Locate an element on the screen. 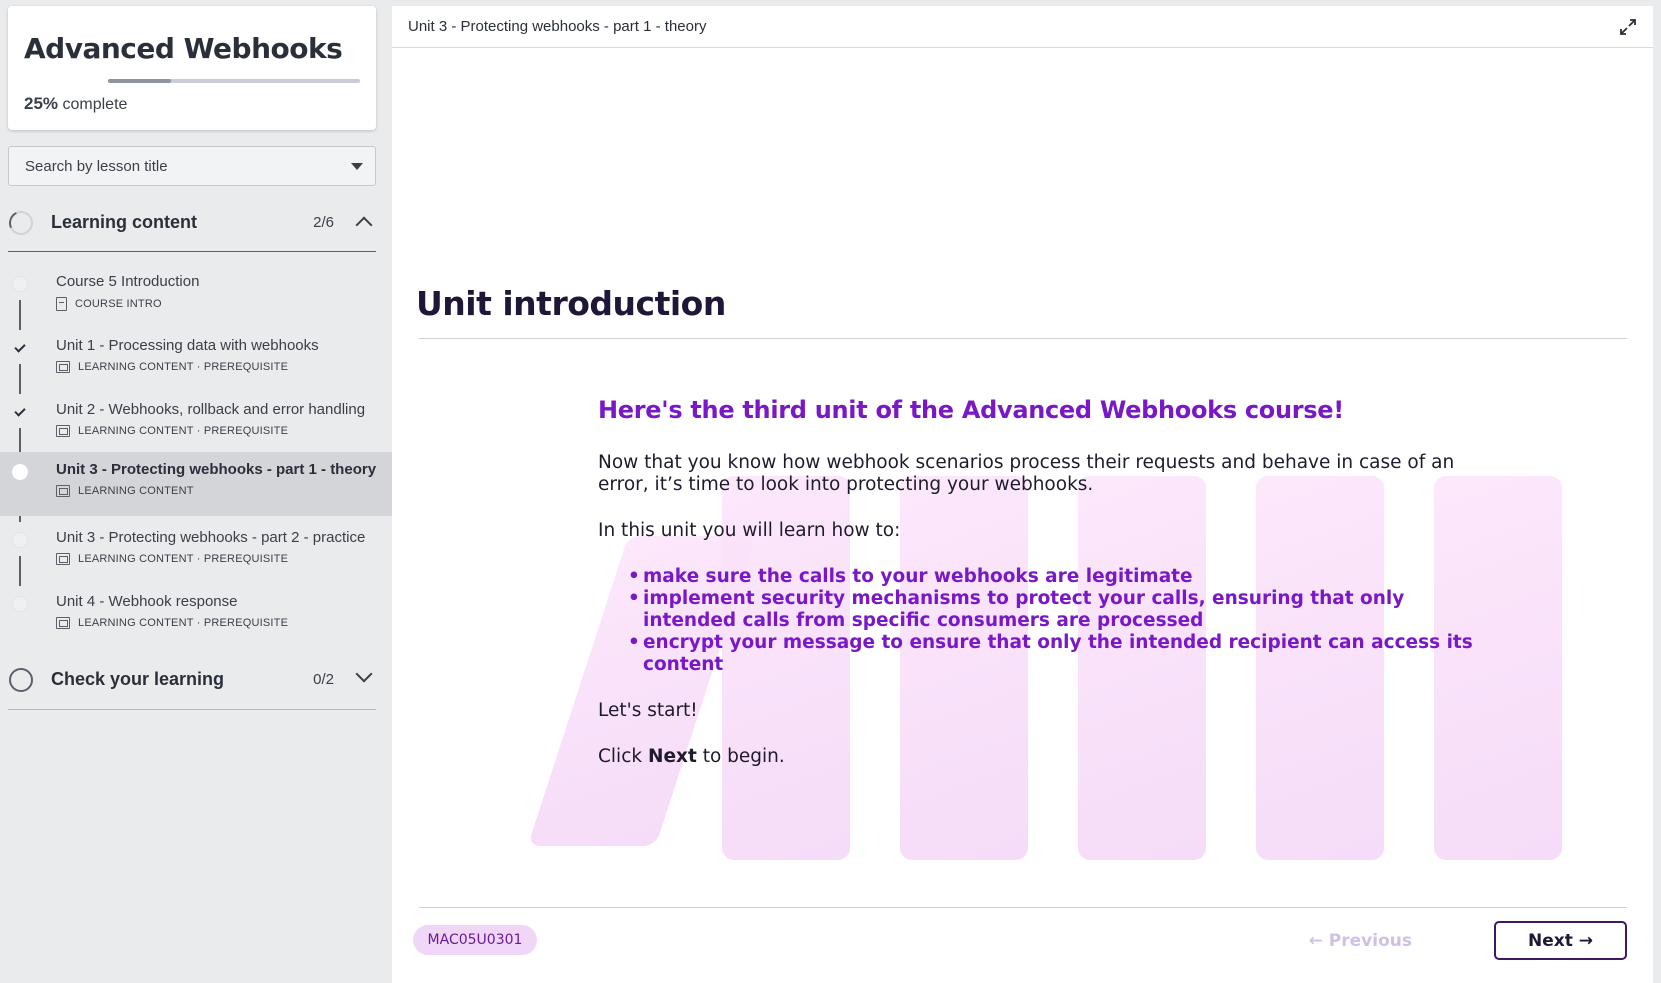  lesson-title: Unit 4 - Webhook response is located at coordinates (147, 601).